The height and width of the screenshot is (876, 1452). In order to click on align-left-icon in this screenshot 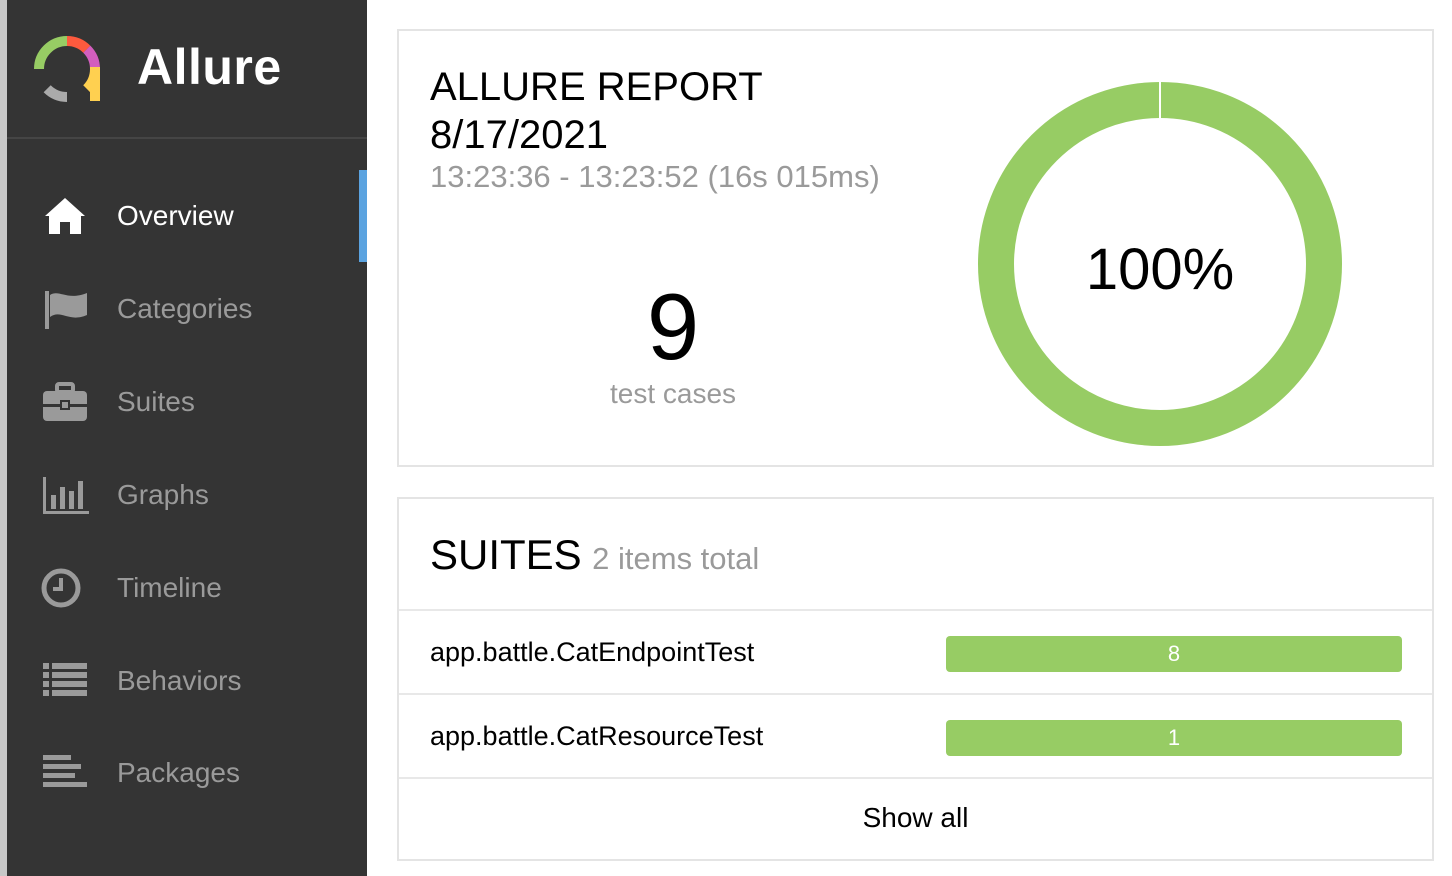, I will do `click(65, 771)`.